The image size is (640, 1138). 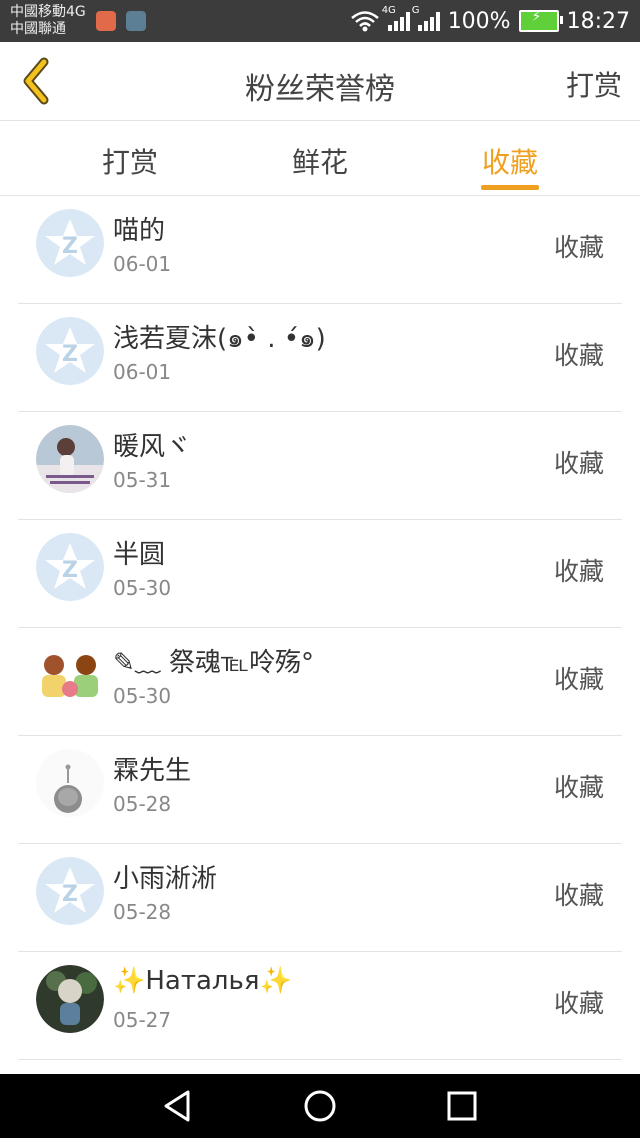 What do you see at coordinates (479, 21) in the screenshot?
I see `battery-percent: 100%` at bounding box center [479, 21].